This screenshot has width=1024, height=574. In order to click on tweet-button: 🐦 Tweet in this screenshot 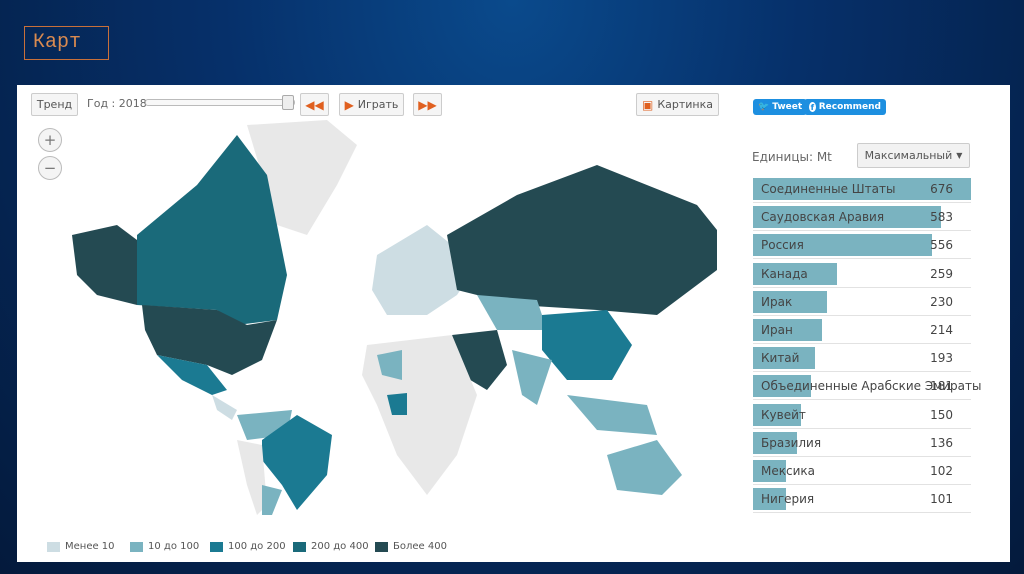, I will do `click(780, 107)`.